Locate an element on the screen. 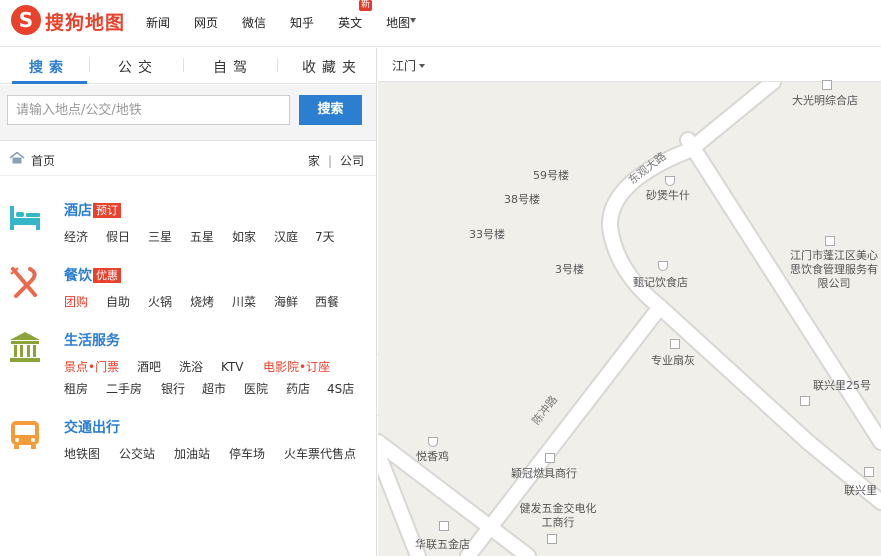  link-economy: 经济 is located at coordinates (85, 236).